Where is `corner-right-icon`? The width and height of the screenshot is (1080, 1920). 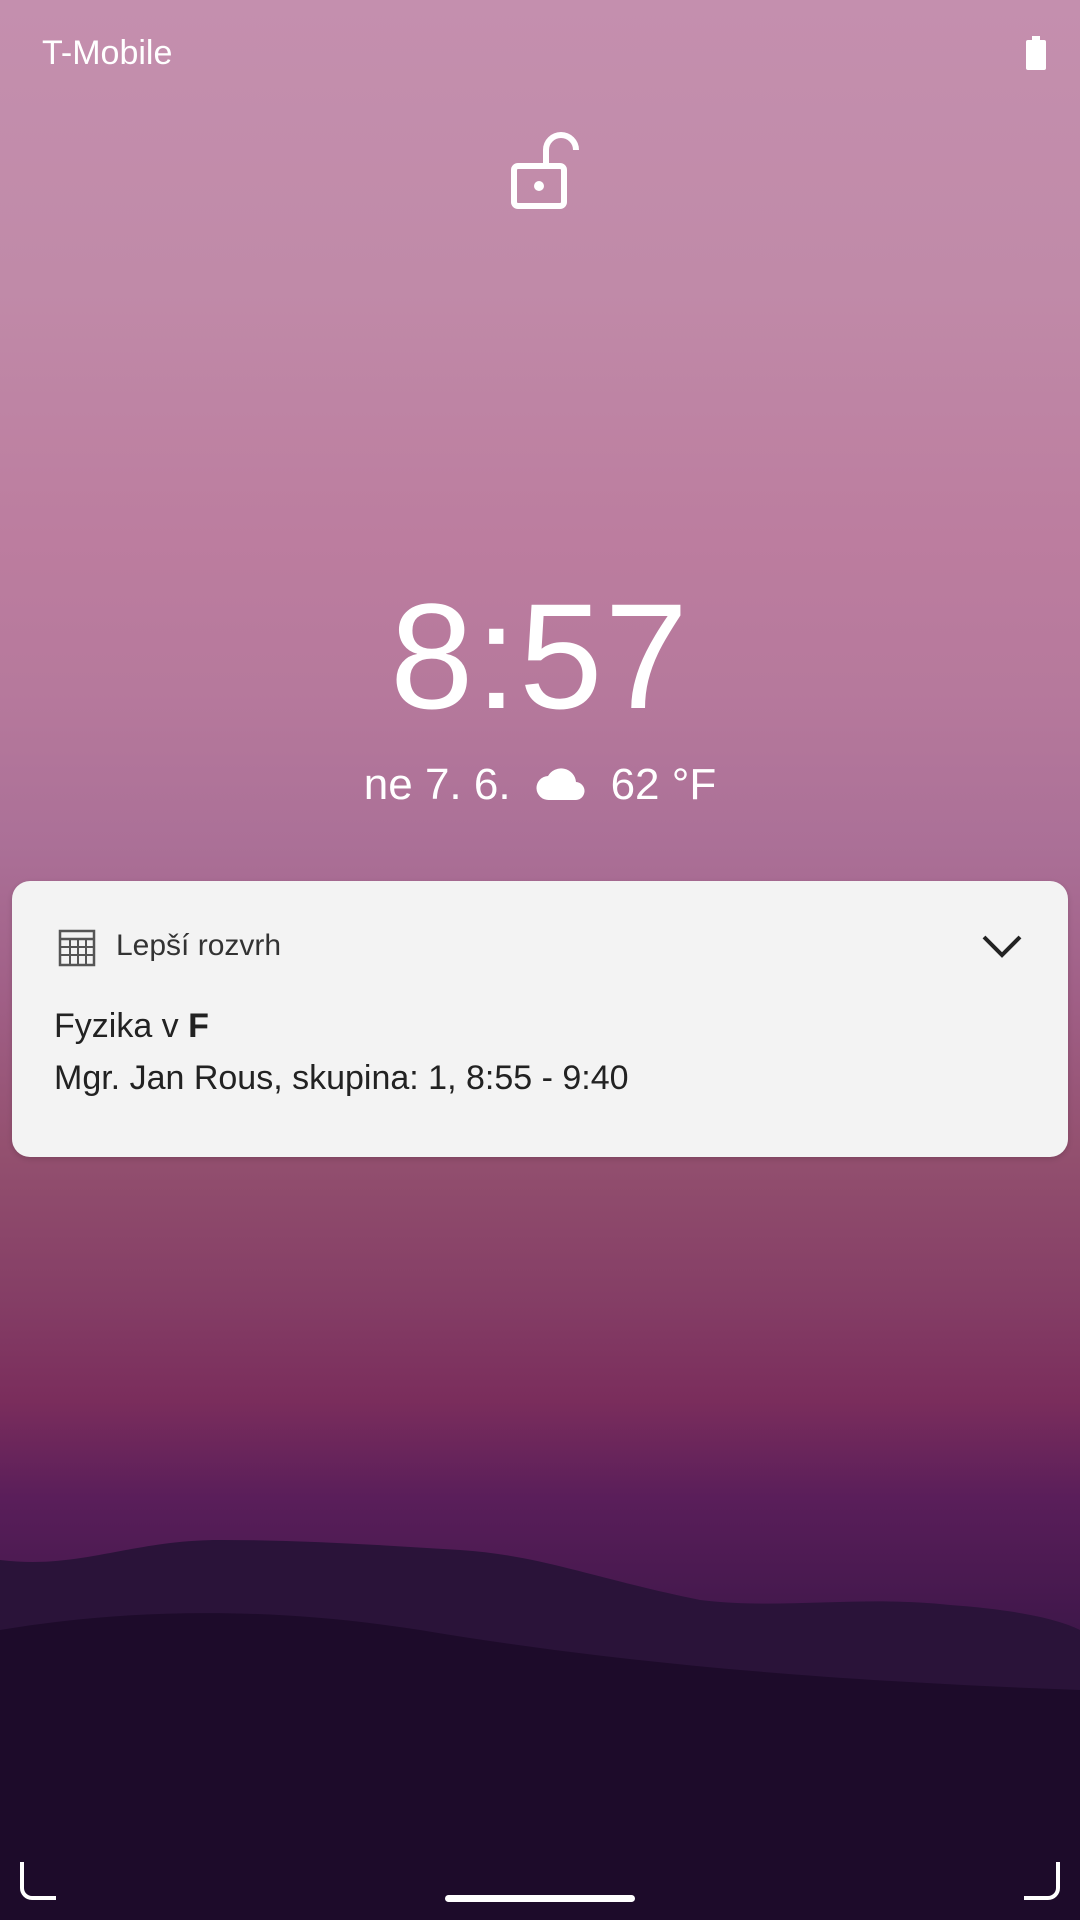
corner-right-icon is located at coordinates (1042, 1881).